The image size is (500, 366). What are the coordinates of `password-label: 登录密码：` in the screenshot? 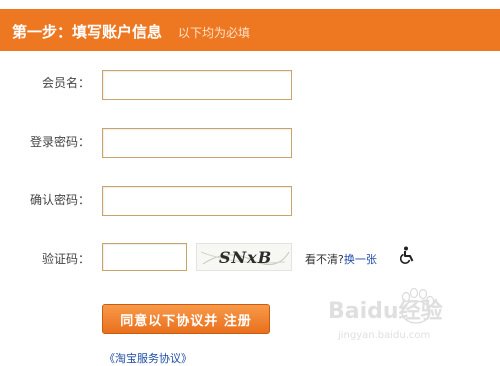 It's located at (59, 142).